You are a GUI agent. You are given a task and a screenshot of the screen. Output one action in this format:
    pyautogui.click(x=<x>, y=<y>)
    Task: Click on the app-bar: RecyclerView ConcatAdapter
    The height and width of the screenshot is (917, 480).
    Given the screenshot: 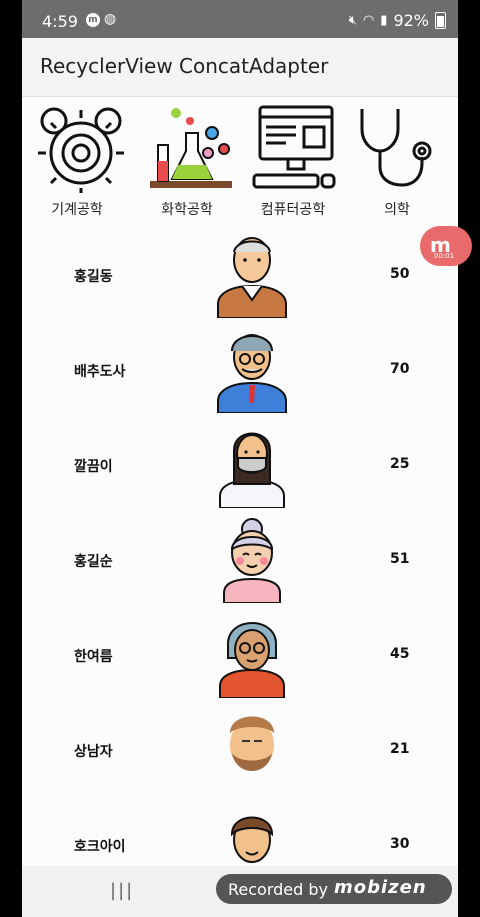 What is the action you would take?
    pyautogui.click(x=240, y=67)
    